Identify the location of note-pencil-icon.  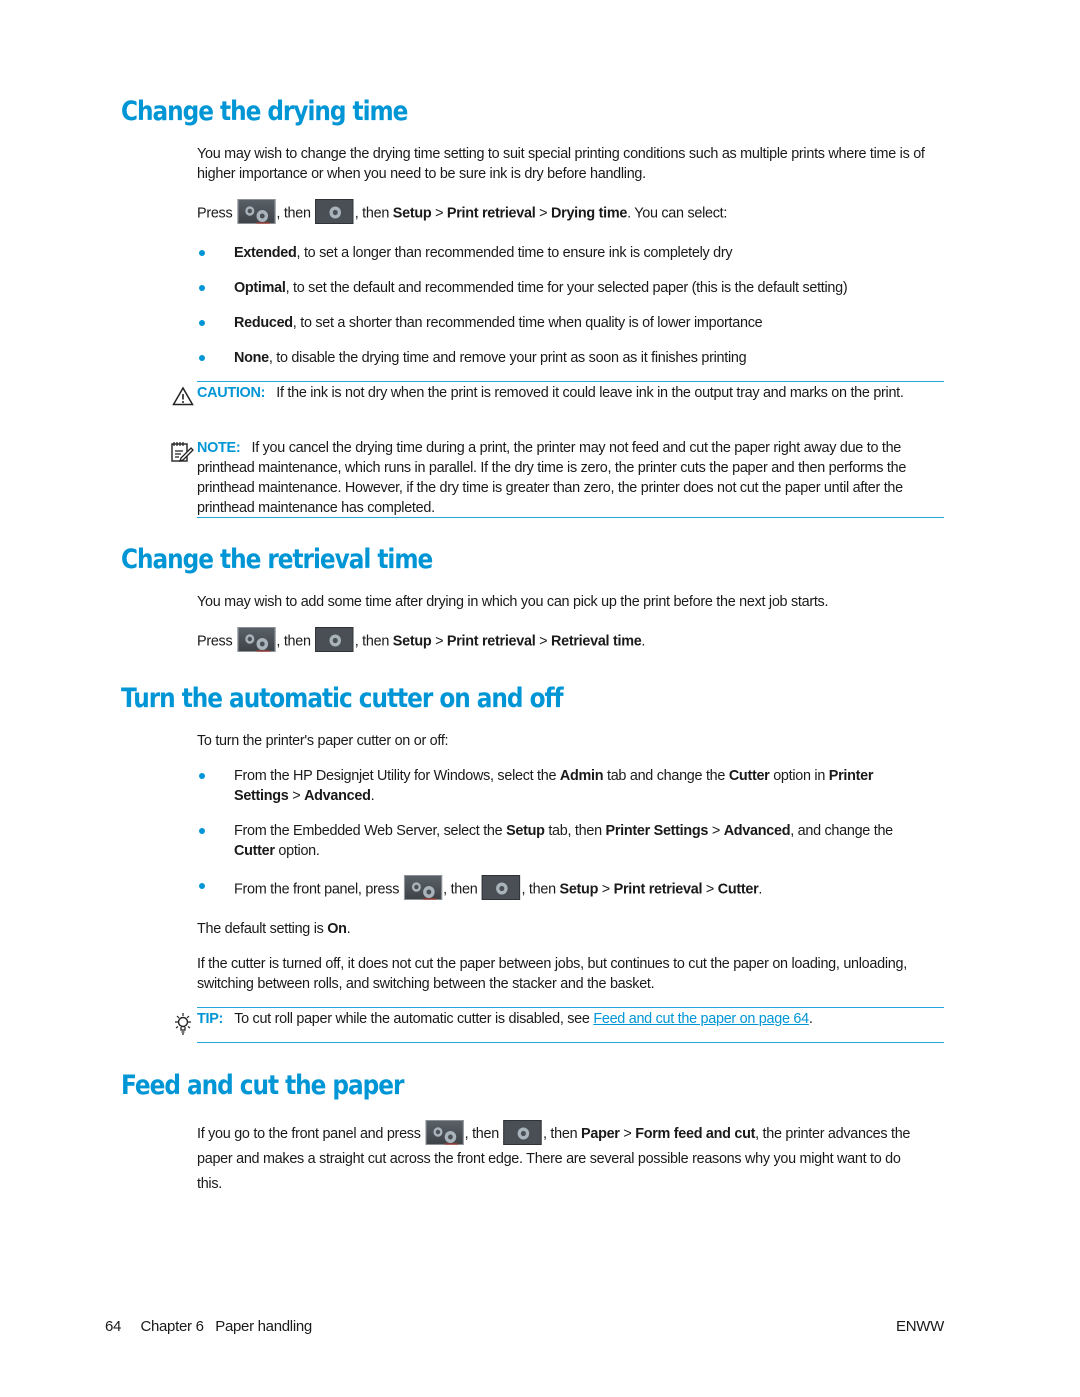
(182, 454).